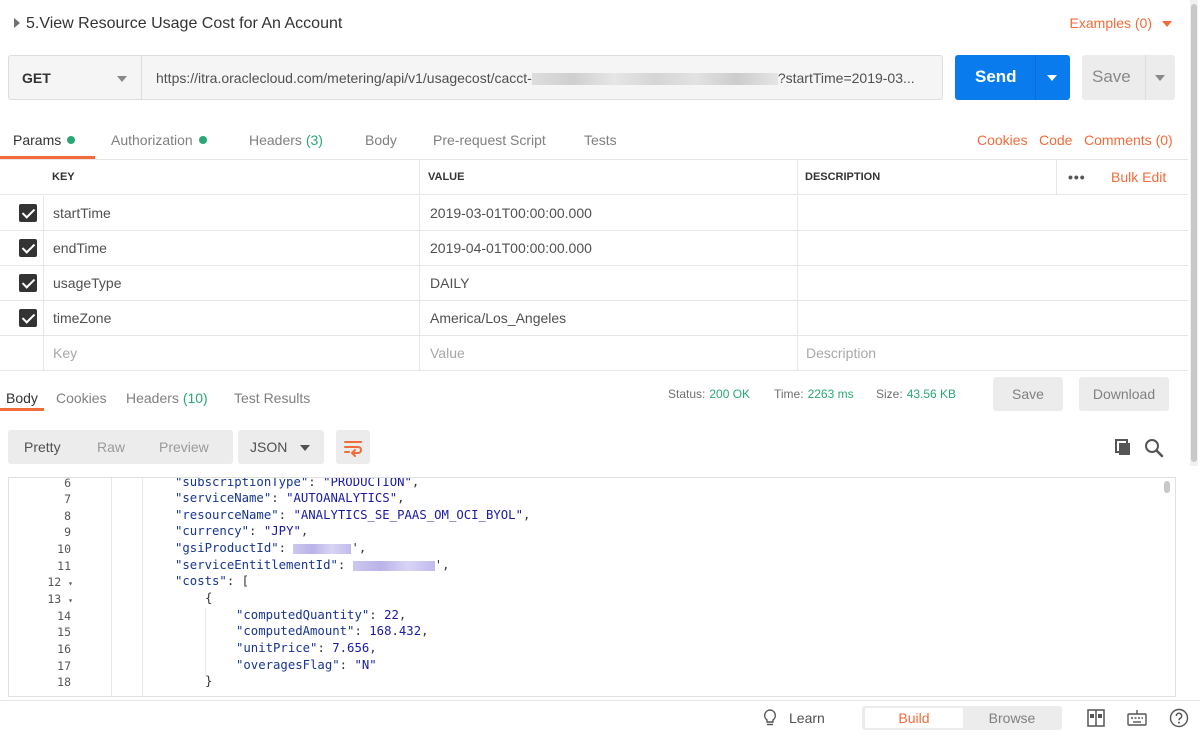  I want to click on main-scrollbar, so click(1194, 233).